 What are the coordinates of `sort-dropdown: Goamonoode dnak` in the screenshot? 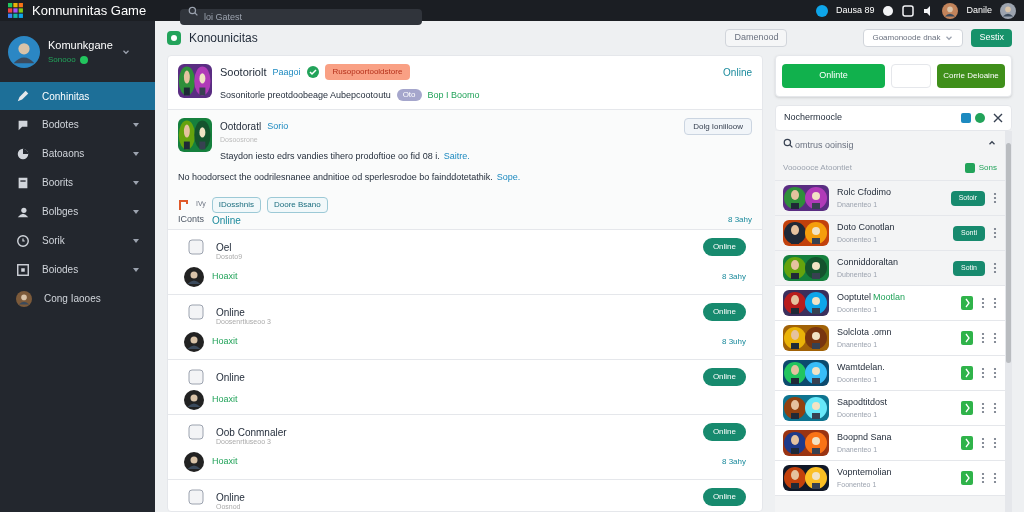 It's located at (913, 38).